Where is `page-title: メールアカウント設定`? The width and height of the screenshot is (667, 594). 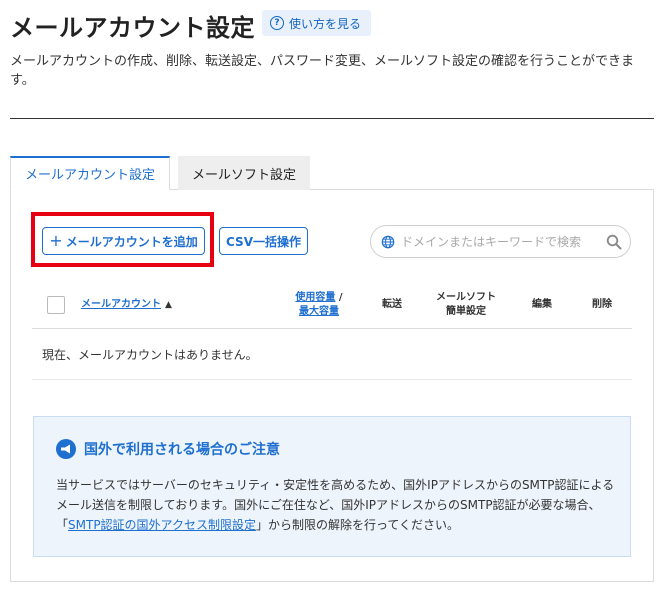
page-title: メールアカウント設定 is located at coordinates (132, 28).